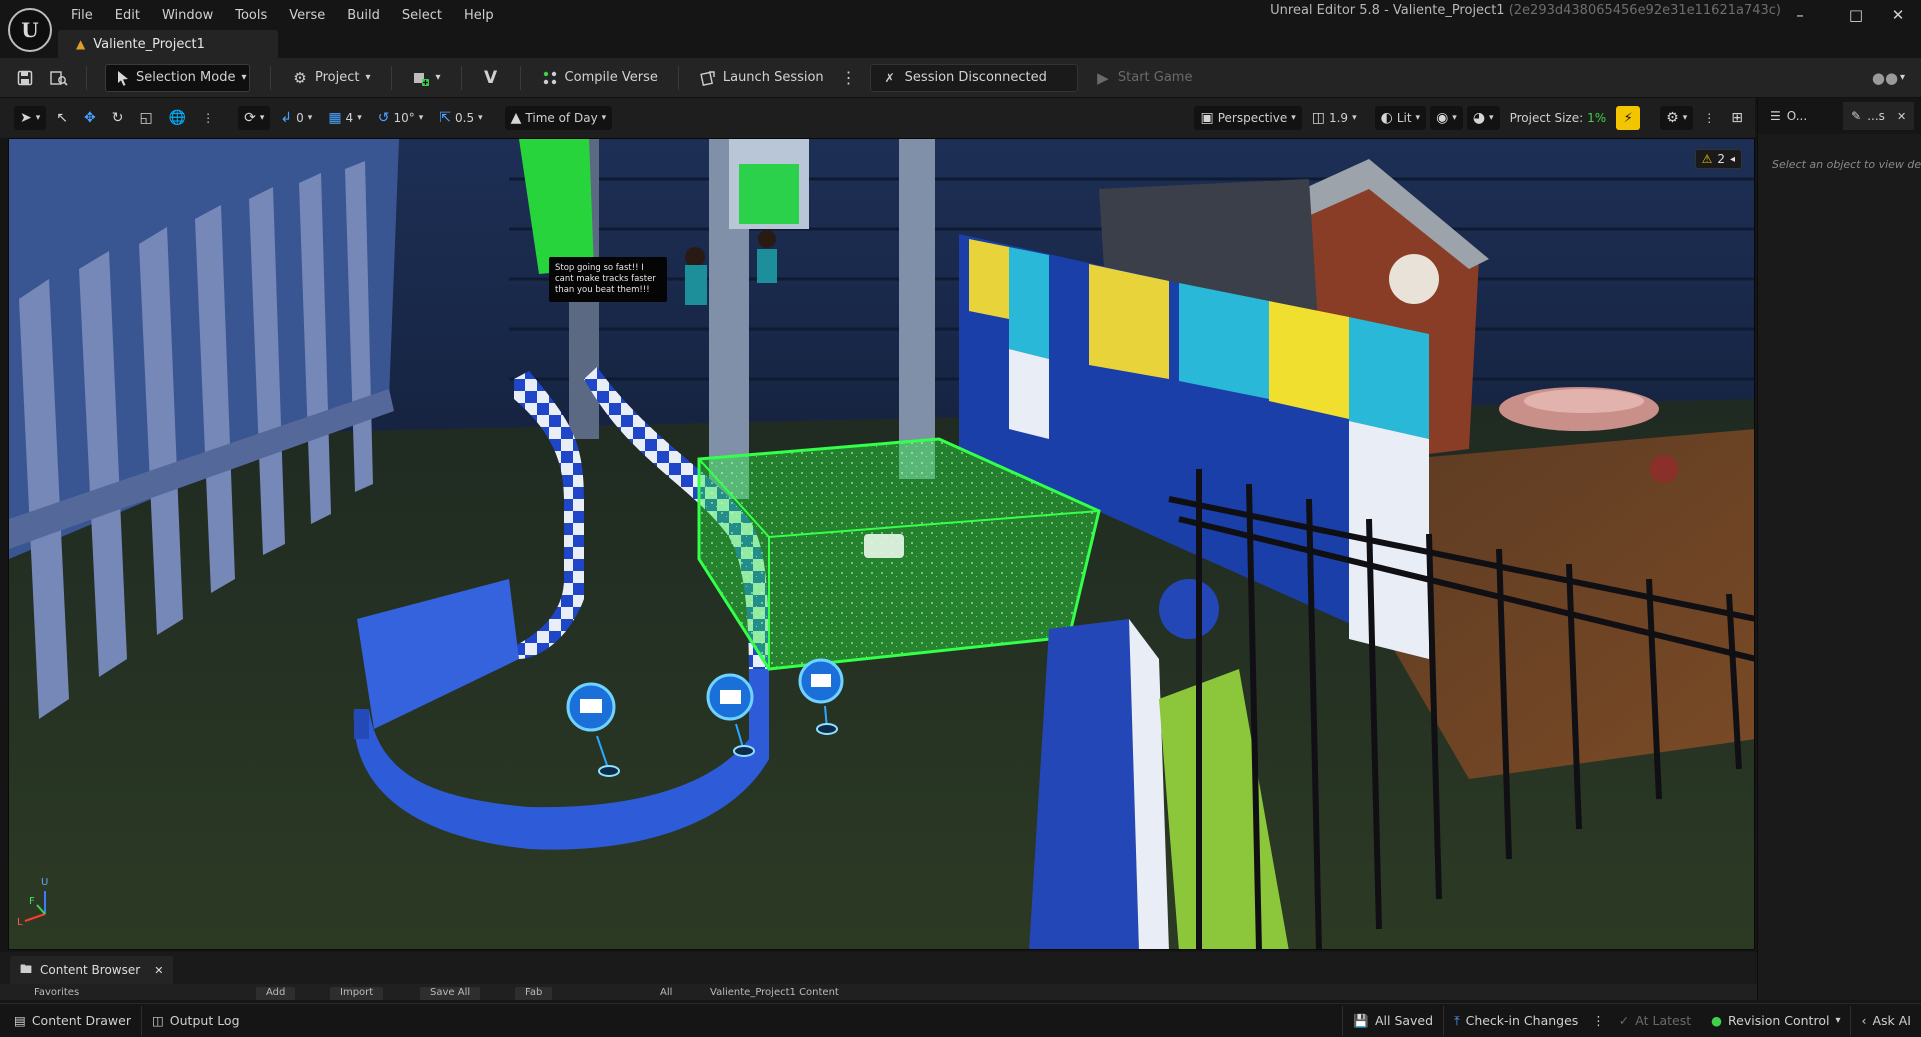  Describe the element at coordinates (1387, 10) in the screenshot. I see `window-title-text: Unreal Editor 5.8 - Valiente_Project1` at that location.